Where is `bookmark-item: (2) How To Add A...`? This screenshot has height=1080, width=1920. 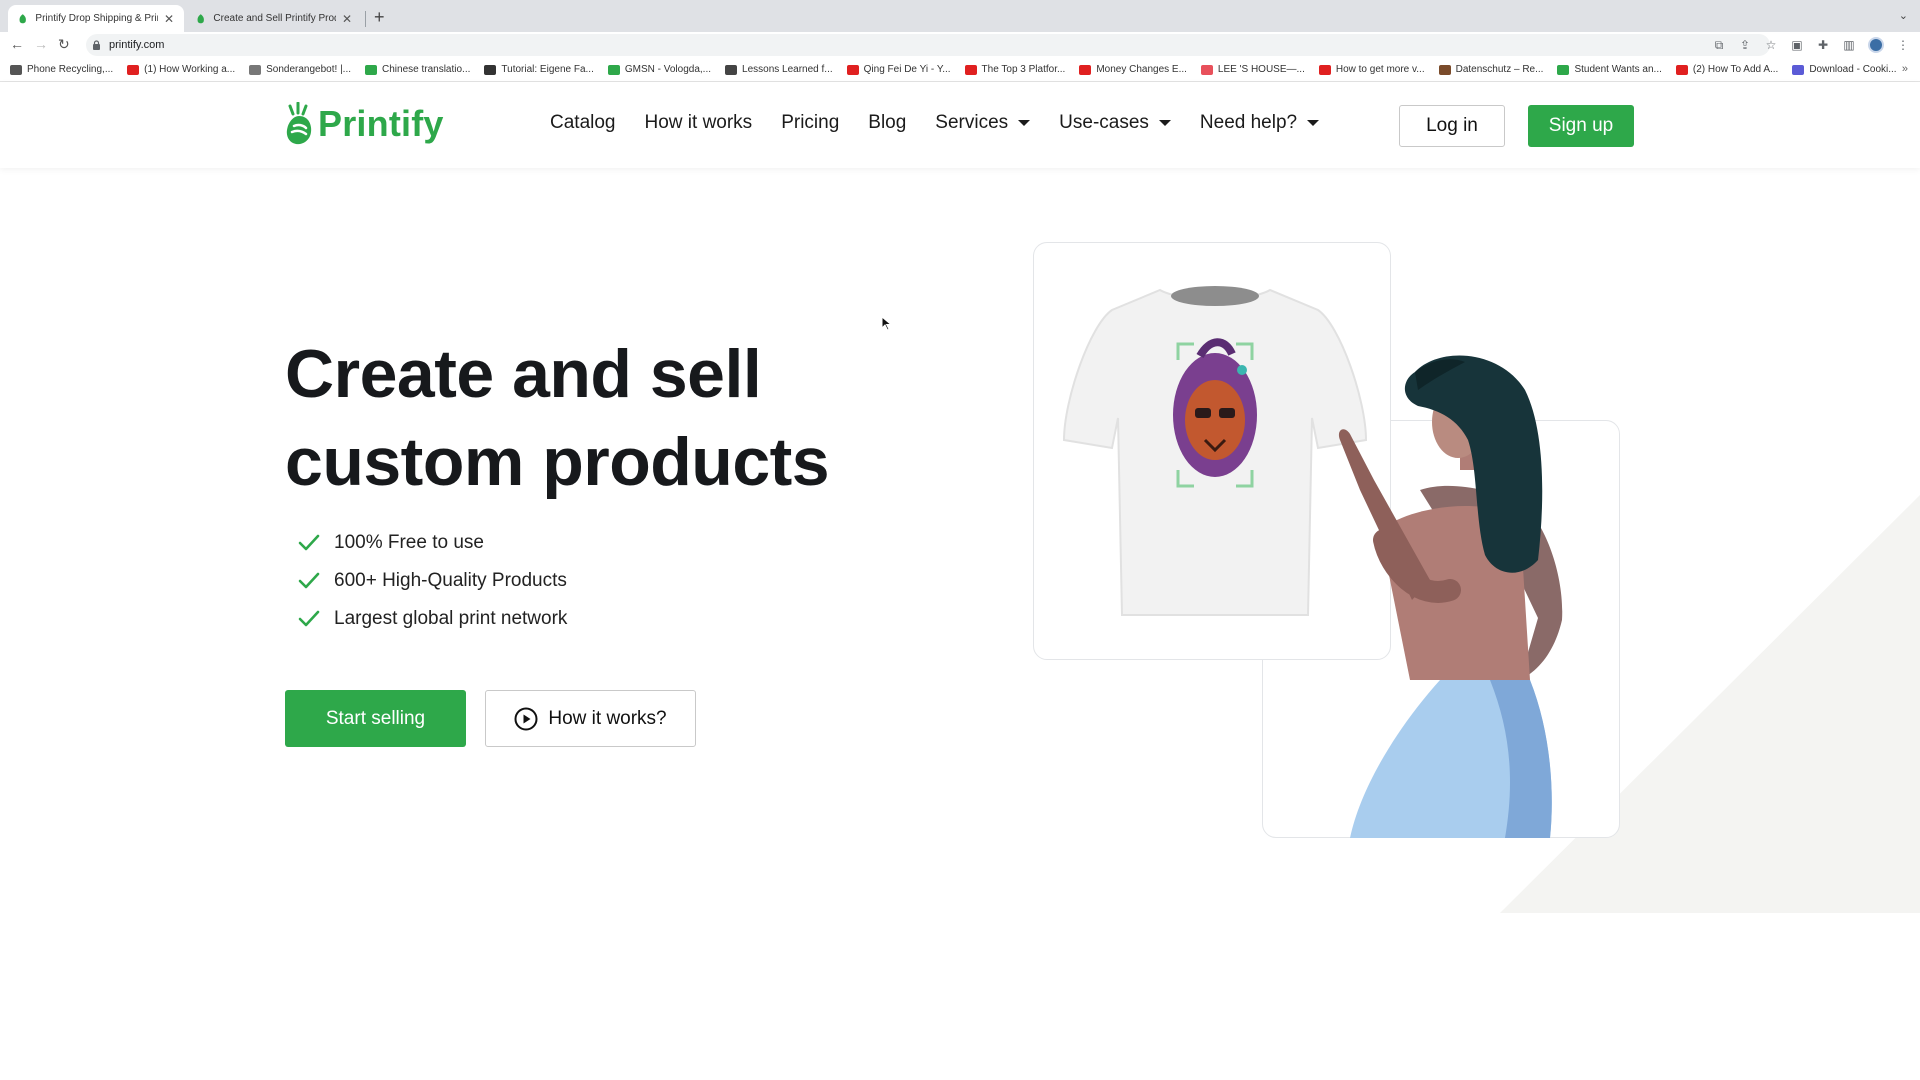 bookmark-item: (2) How To Add A... is located at coordinates (1727, 69).